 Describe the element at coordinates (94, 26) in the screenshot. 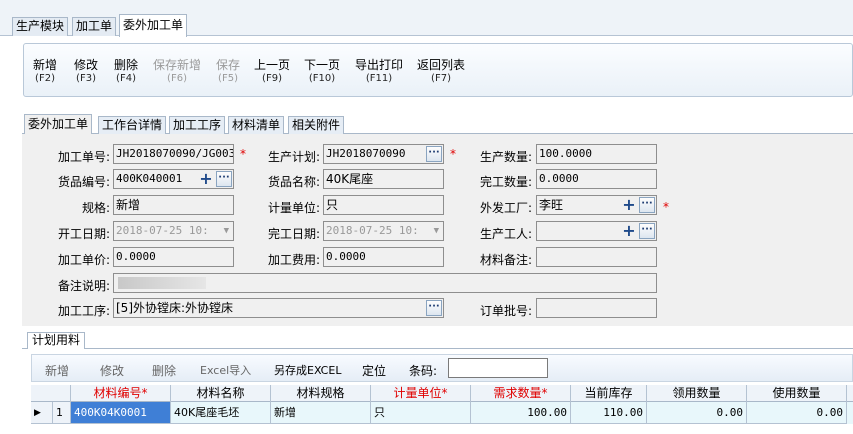

I see `tab-work-order: 加工单` at that location.